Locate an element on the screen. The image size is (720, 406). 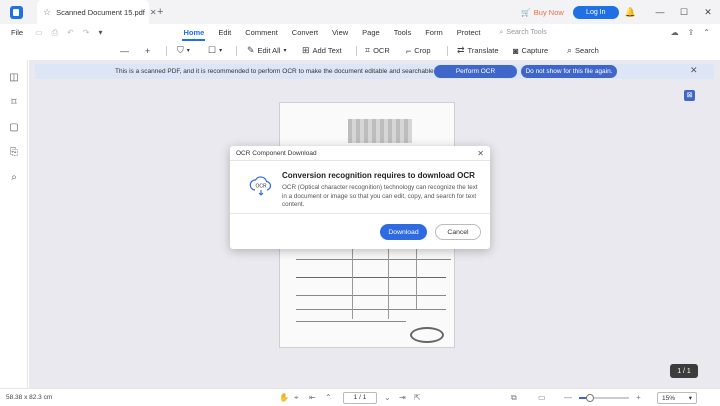
zoom-out-icon: — is located at coordinates (568, 397).